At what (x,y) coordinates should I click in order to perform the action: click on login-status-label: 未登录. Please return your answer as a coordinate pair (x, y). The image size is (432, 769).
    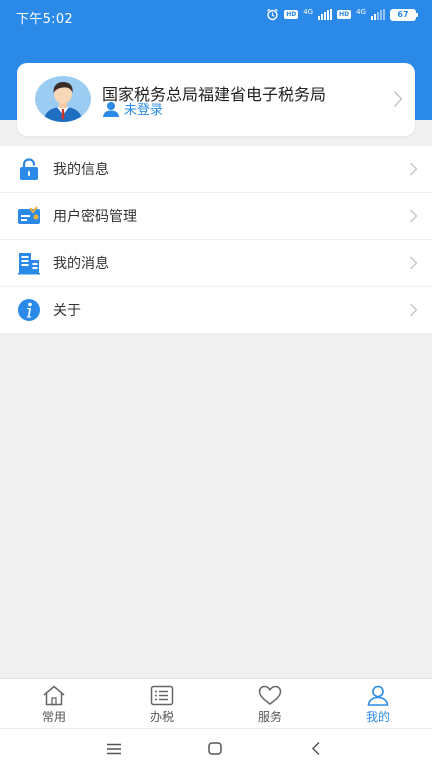
    Looking at the image, I should click on (144, 110).